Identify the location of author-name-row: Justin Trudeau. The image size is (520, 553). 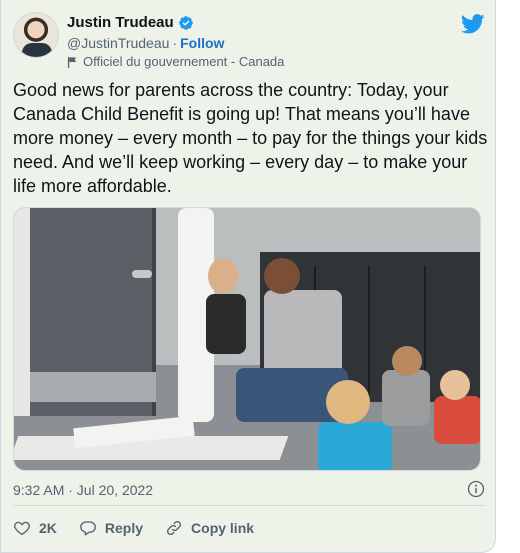
(130, 22).